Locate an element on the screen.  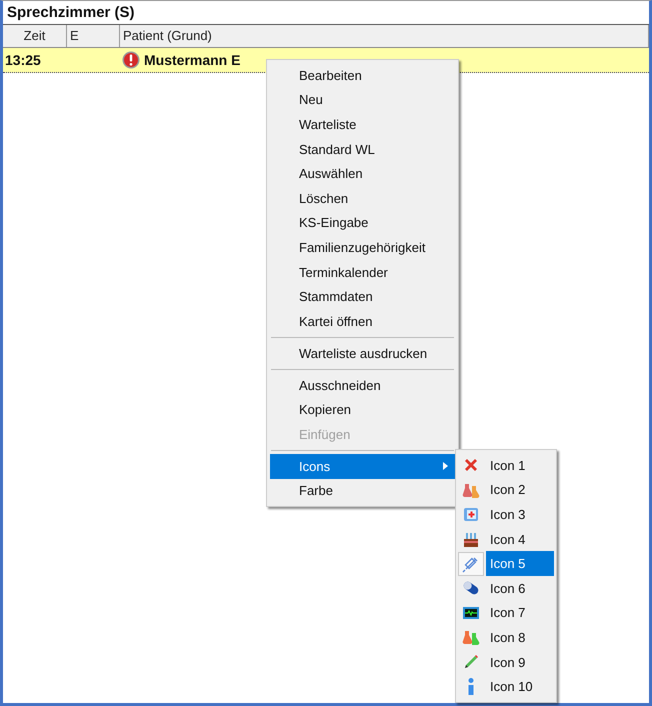
time-cell: 13:25 is located at coordinates (23, 60).